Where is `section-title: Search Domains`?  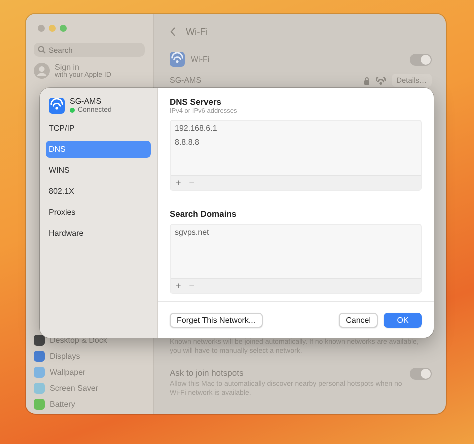
section-title: Search Domains is located at coordinates (204, 214).